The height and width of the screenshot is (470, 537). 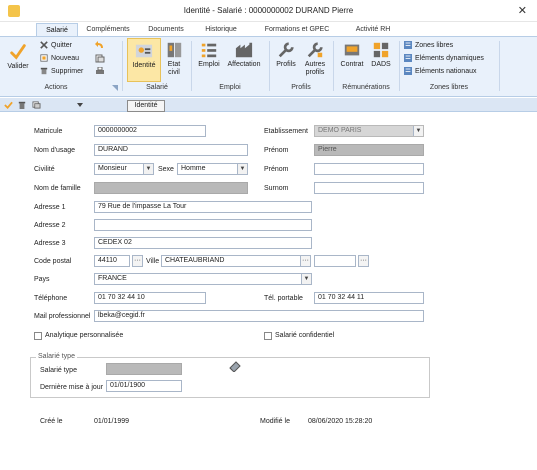 I want to click on dads-button: DADS, so click(x=381, y=55).